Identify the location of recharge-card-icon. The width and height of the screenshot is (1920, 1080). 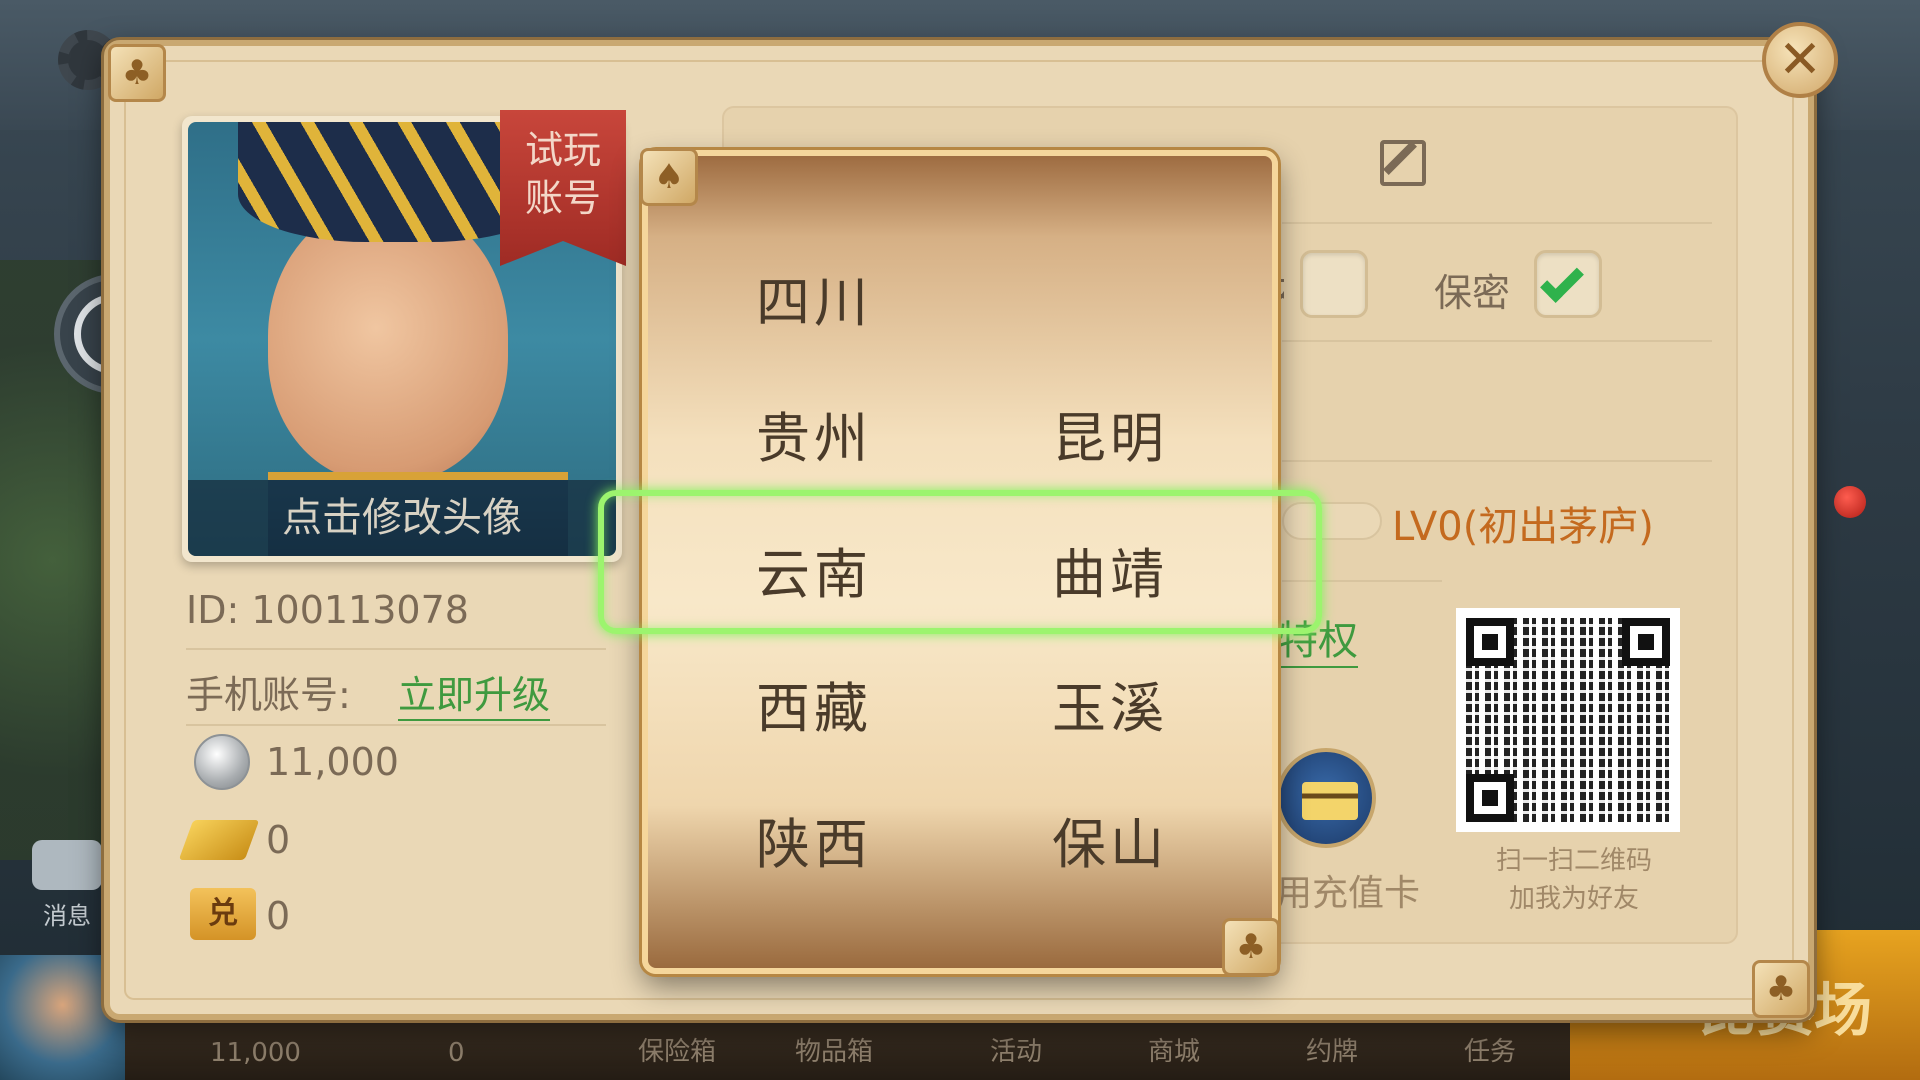
(1326, 798).